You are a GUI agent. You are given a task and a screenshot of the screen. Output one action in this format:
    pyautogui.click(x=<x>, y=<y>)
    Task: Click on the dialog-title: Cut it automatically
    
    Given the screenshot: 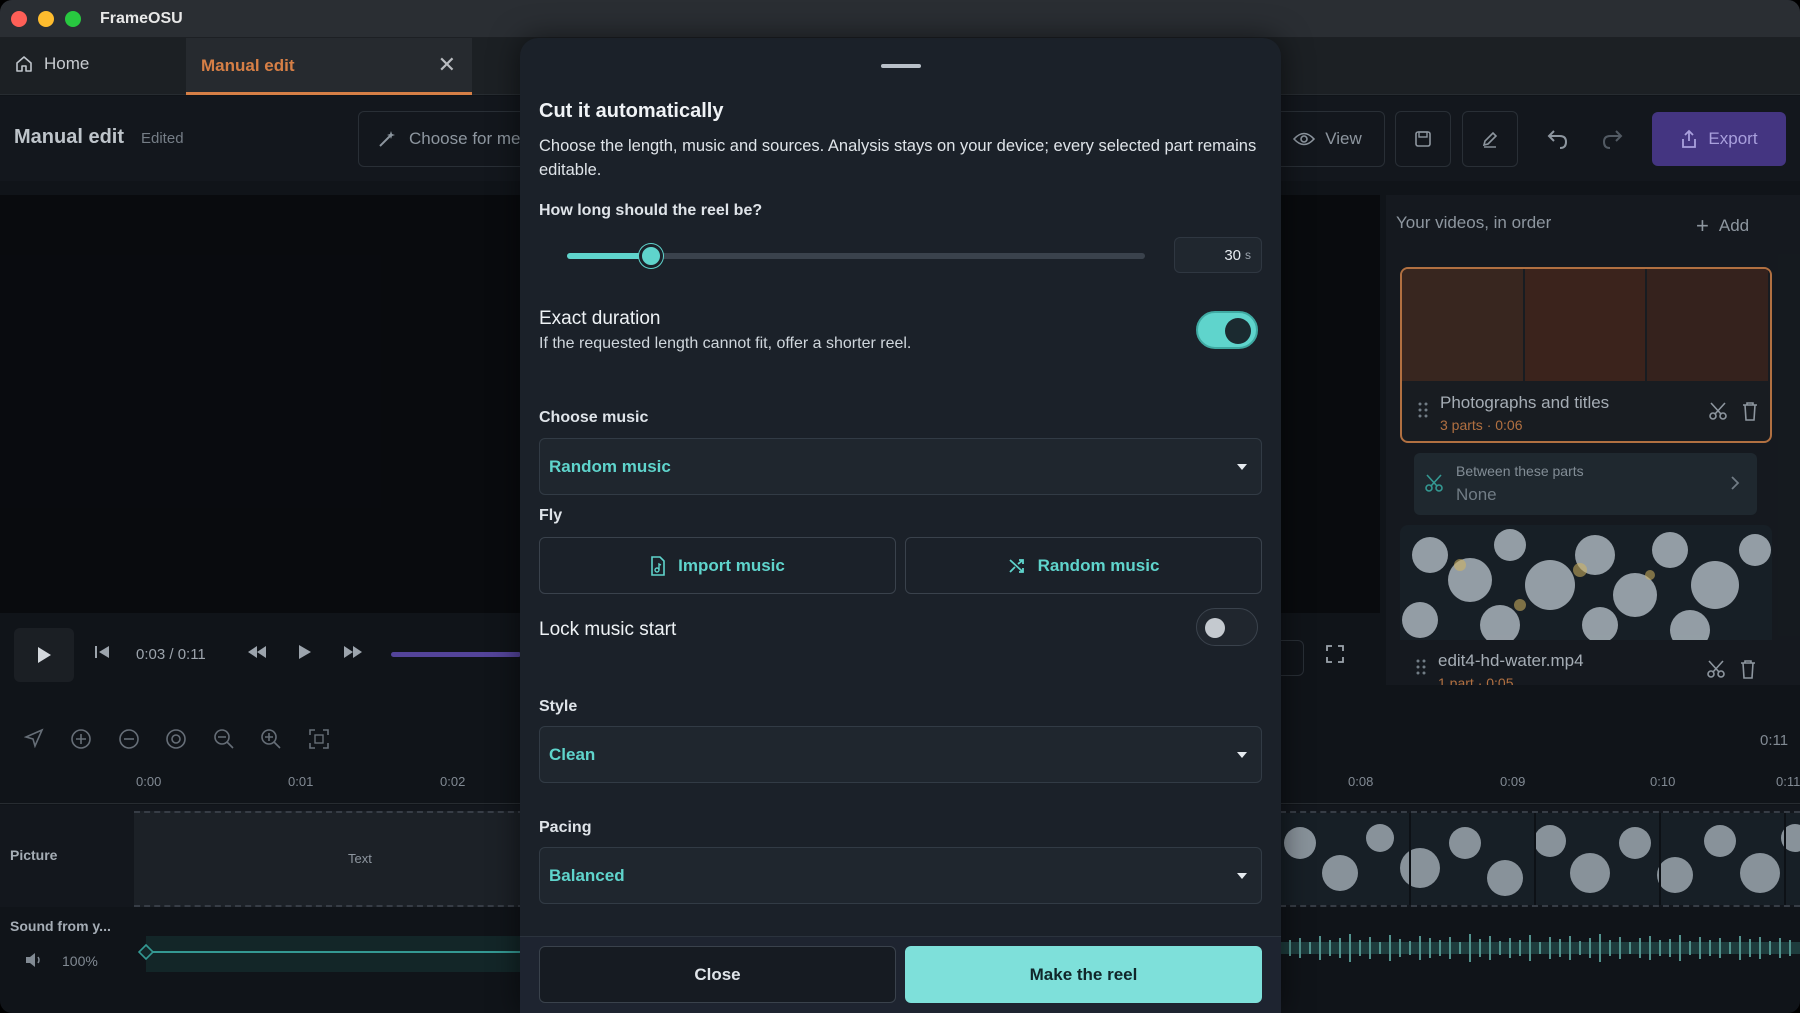 What is the action you would take?
    pyautogui.click(x=631, y=111)
    